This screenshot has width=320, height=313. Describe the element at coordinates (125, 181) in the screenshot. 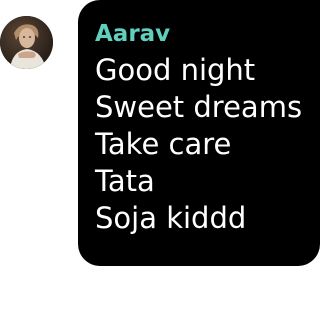

I see `message-line: Tata` at that location.